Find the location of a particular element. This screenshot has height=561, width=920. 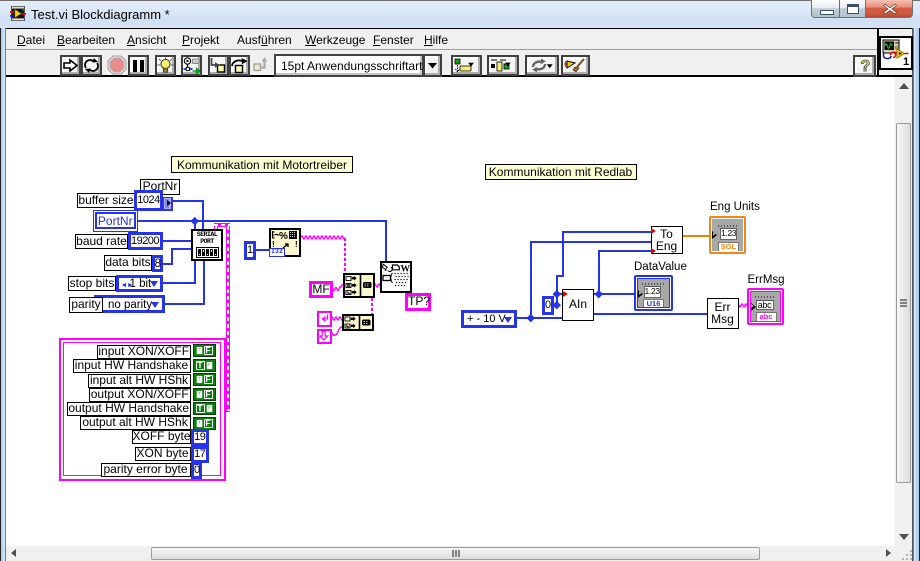

svg-text: 1 is located at coordinates (906, 62).